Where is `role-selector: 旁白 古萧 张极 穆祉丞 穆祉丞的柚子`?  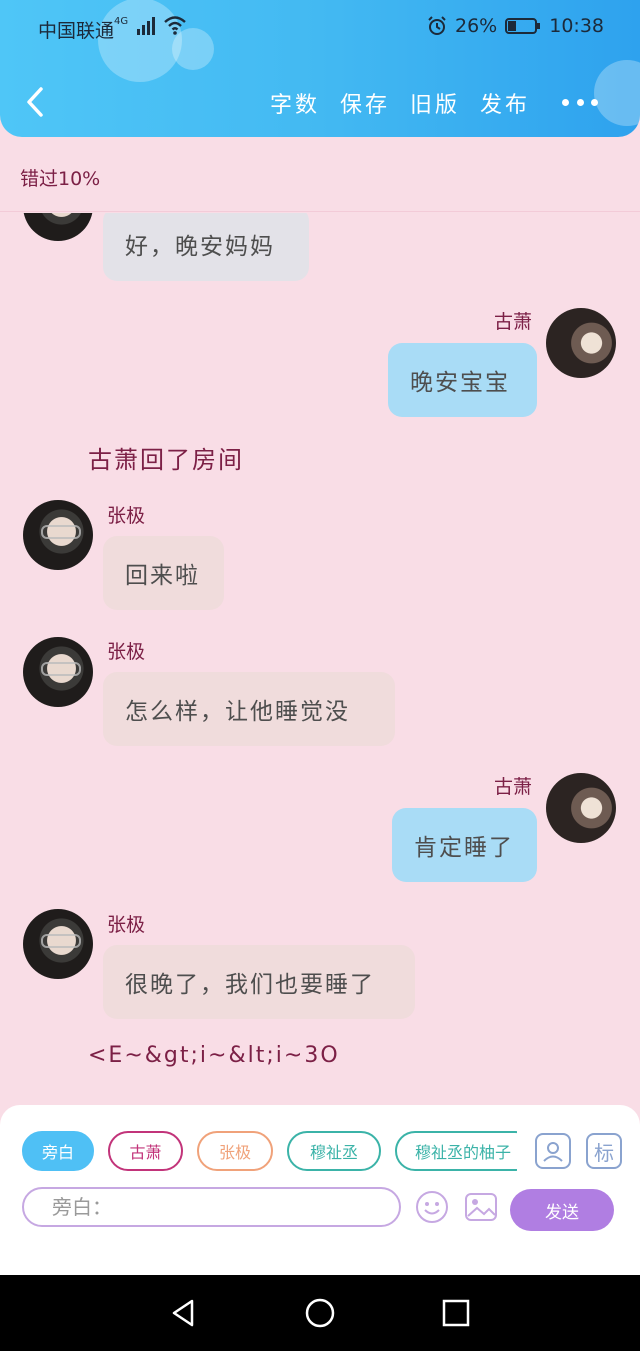
role-selector: 旁白 古萧 张极 穆祉丞 穆祉丞的柚子 is located at coordinates (269, 1151).